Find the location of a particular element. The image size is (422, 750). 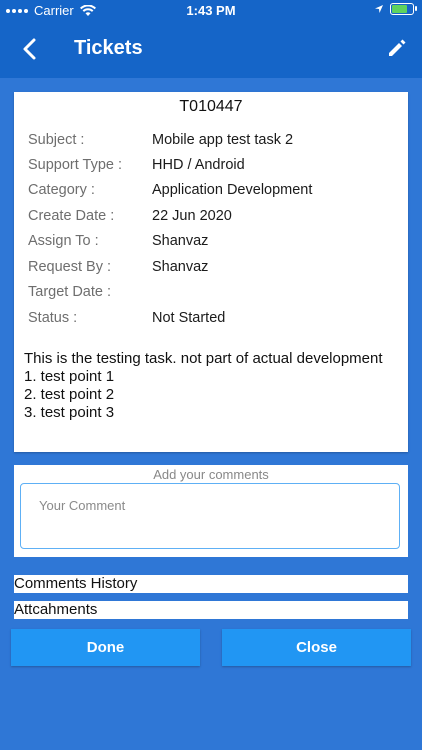

nav-bar: Tickets is located at coordinates (211, 50).